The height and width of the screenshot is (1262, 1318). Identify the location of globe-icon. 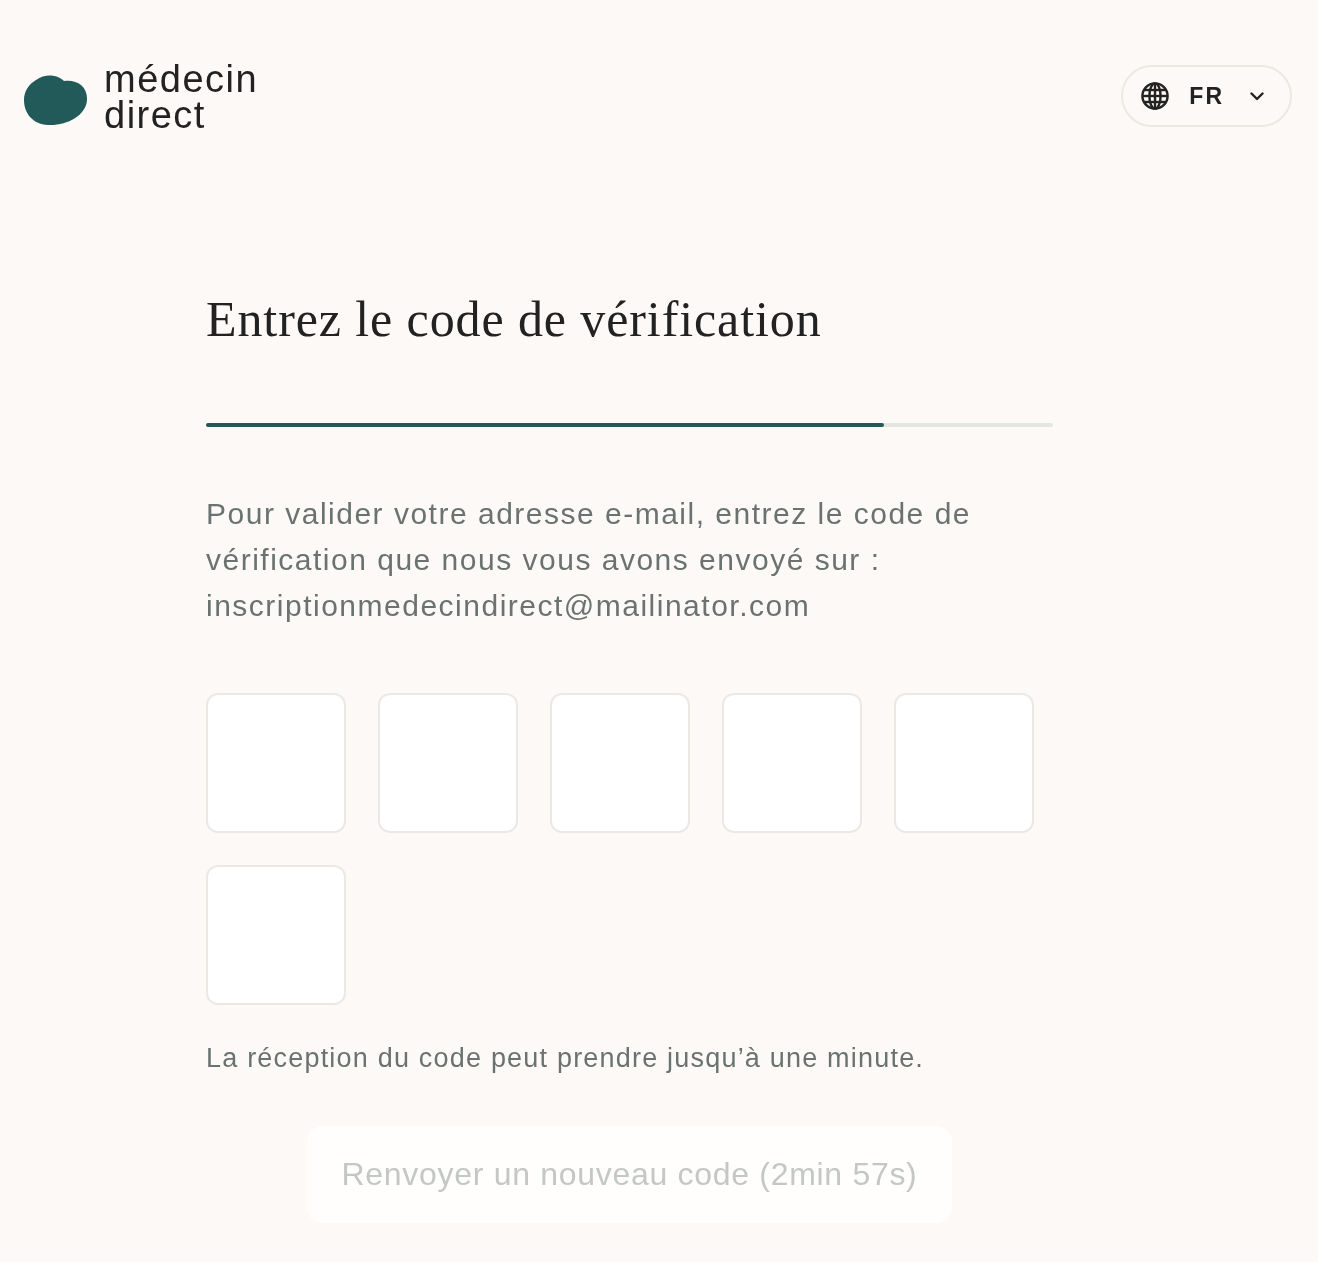
(1155, 96).